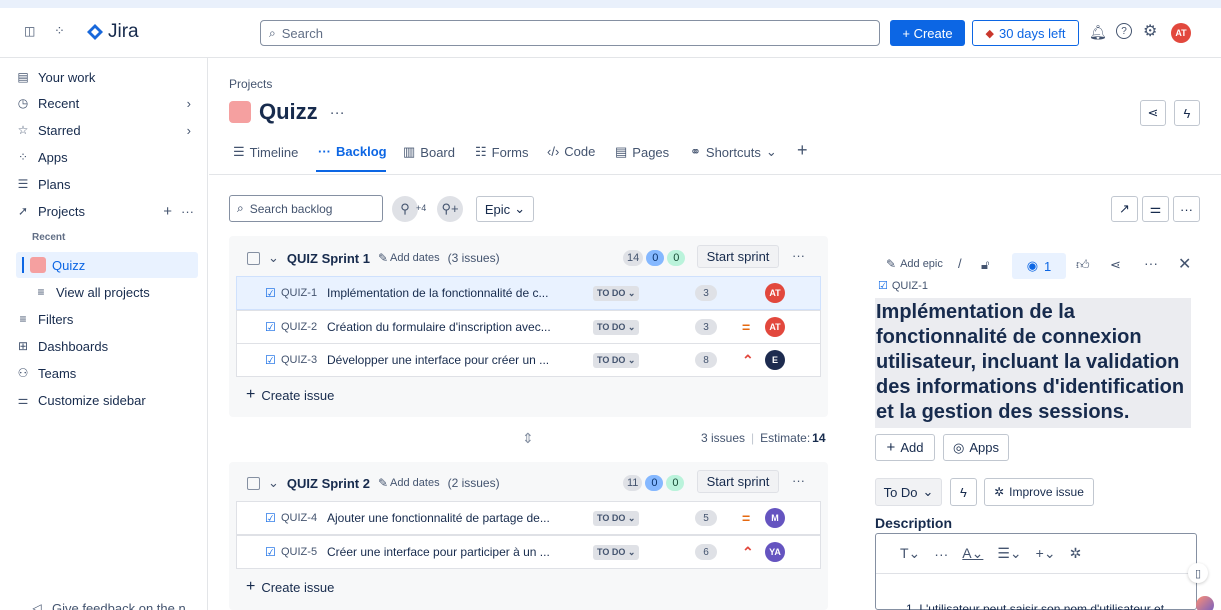 Image resolution: width=1221 pixels, height=610 pixels. I want to click on ai-sparkle-icon: ✲, so click(1076, 553).